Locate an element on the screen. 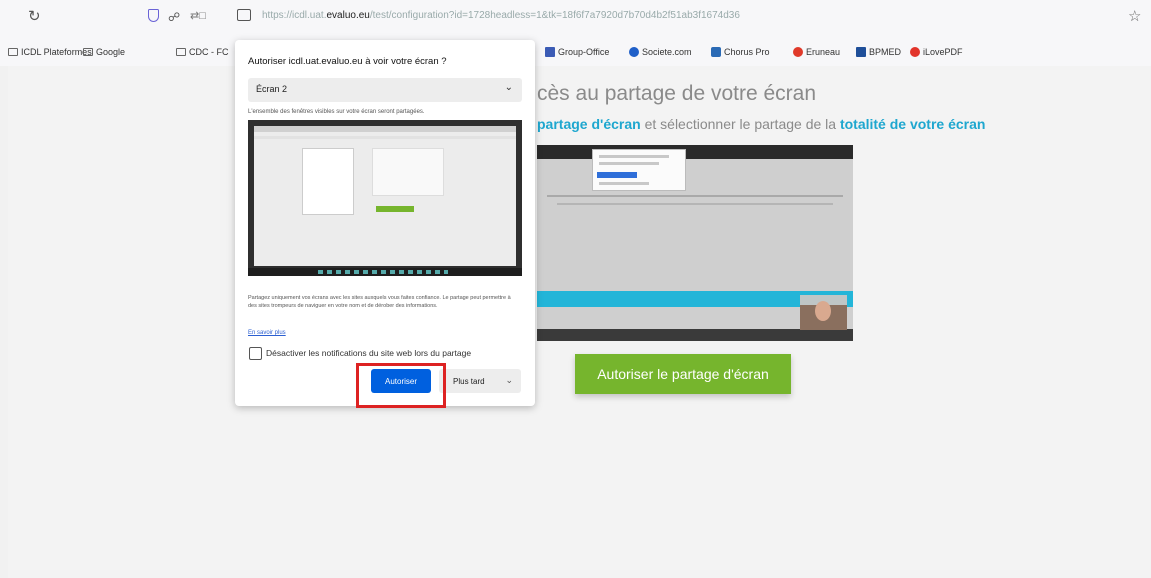 This screenshot has width=1151, height=578. highlight-box is located at coordinates (401, 385).